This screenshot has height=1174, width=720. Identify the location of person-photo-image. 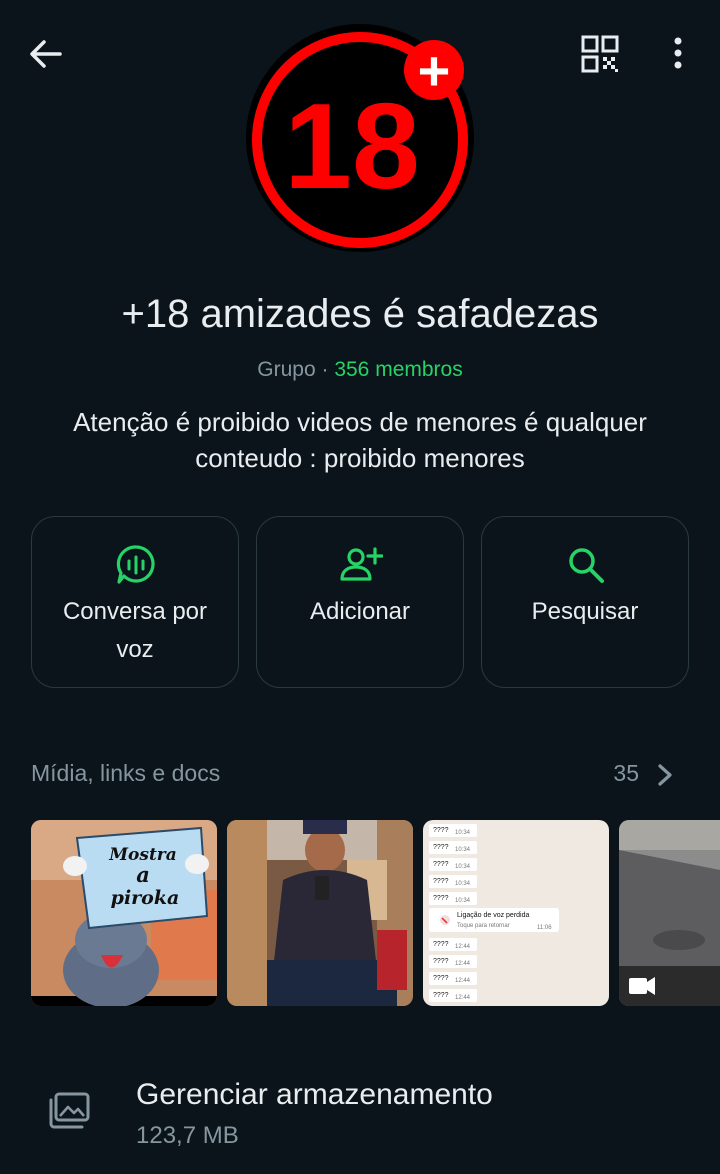
(320, 913).